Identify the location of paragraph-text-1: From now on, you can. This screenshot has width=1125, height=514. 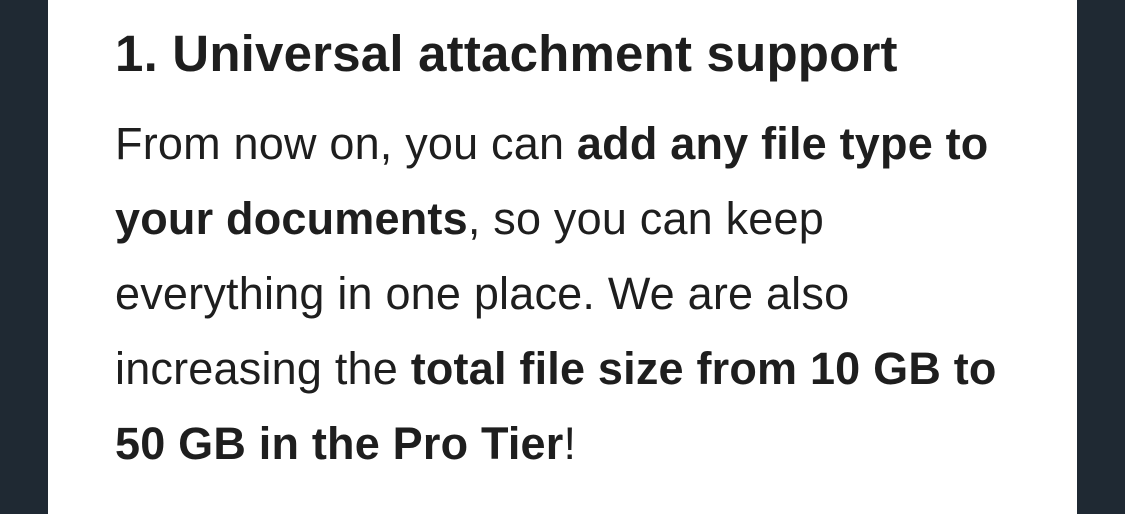
(346, 143).